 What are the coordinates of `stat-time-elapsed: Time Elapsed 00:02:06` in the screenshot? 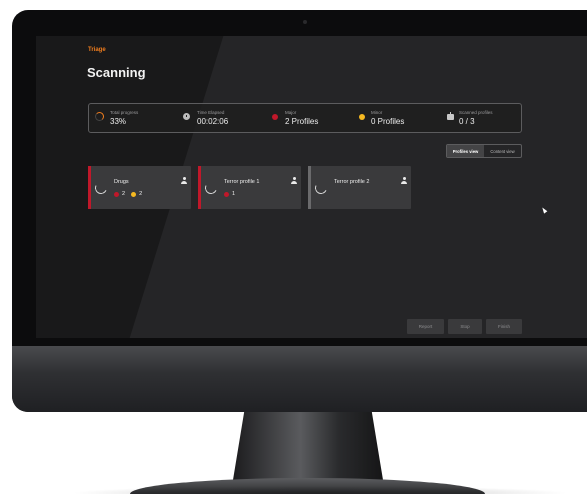 It's located at (223, 118).